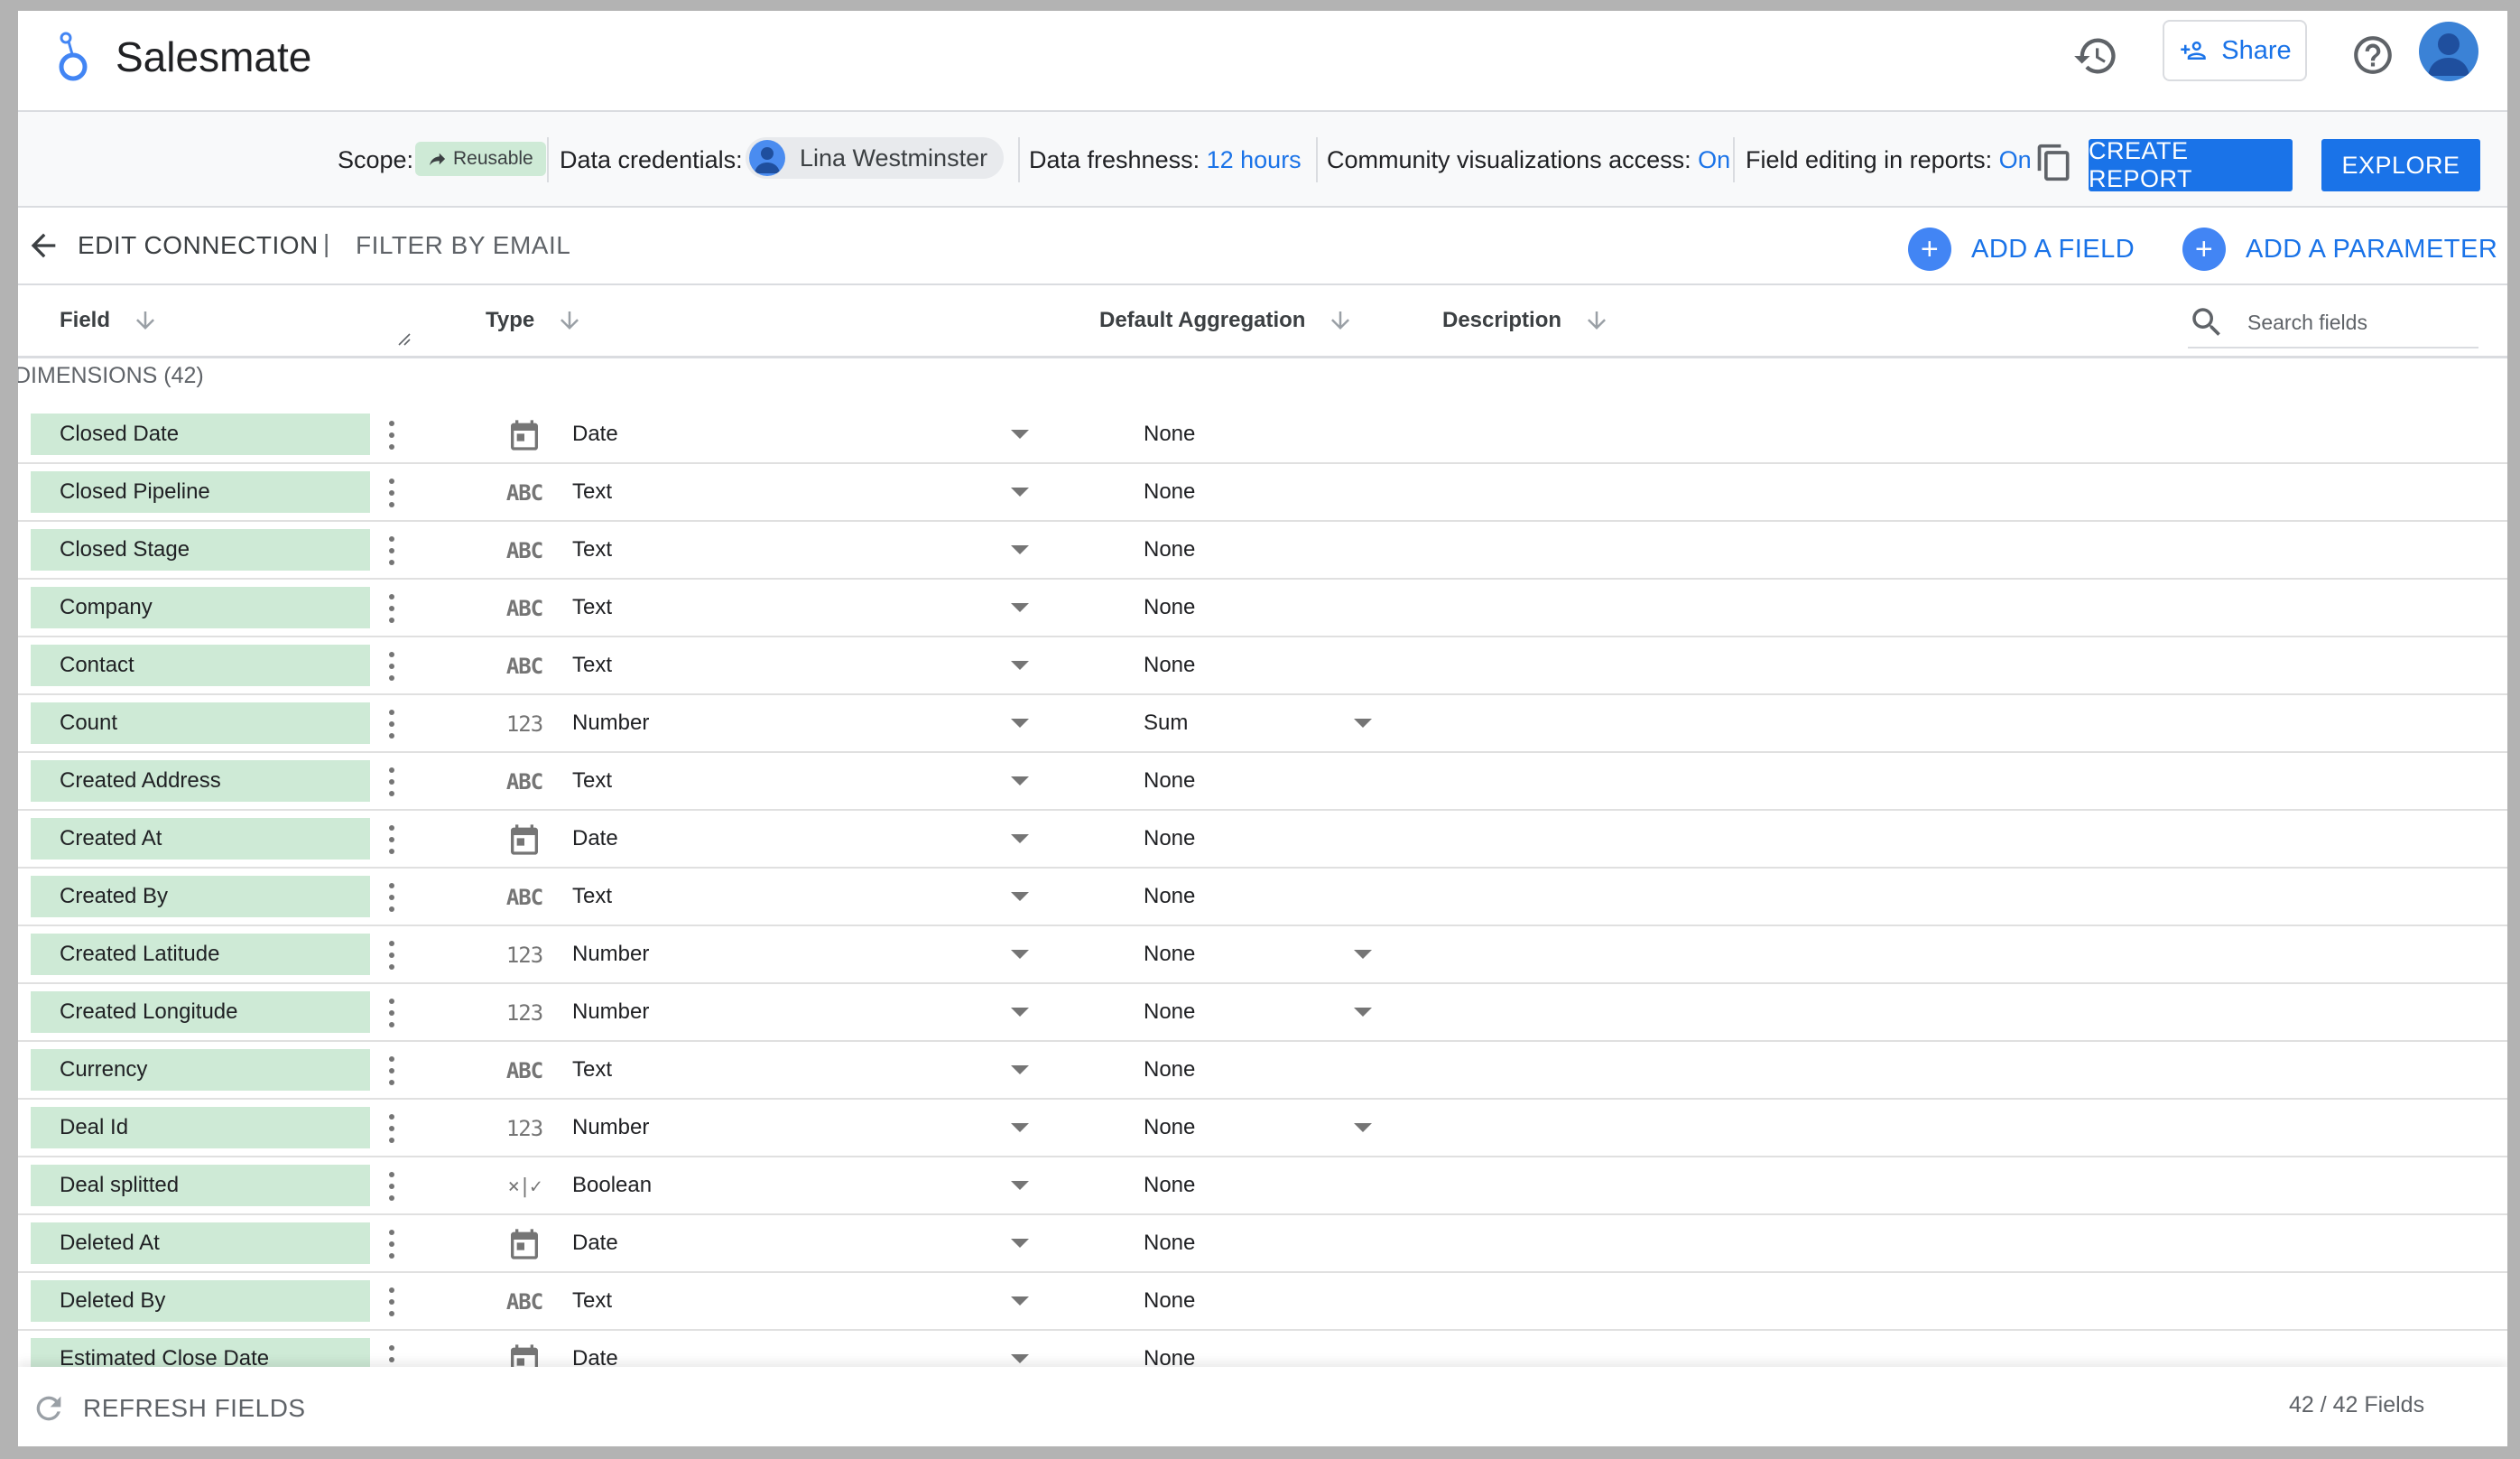  Describe the element at coordinates (43, 246) in the screenshot. I see `back-arrow-icon` at that location.